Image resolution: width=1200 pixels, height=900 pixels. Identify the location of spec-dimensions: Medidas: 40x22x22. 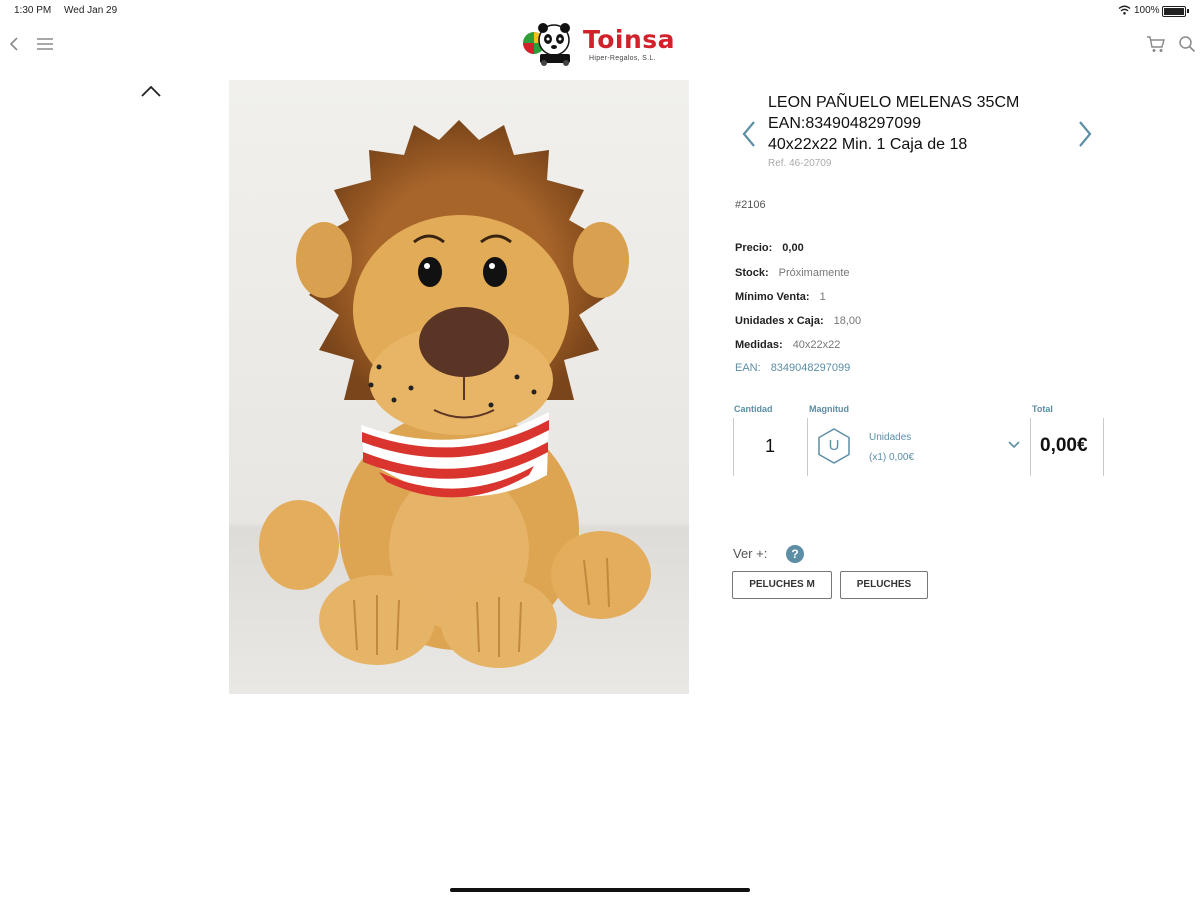
(787, 345).